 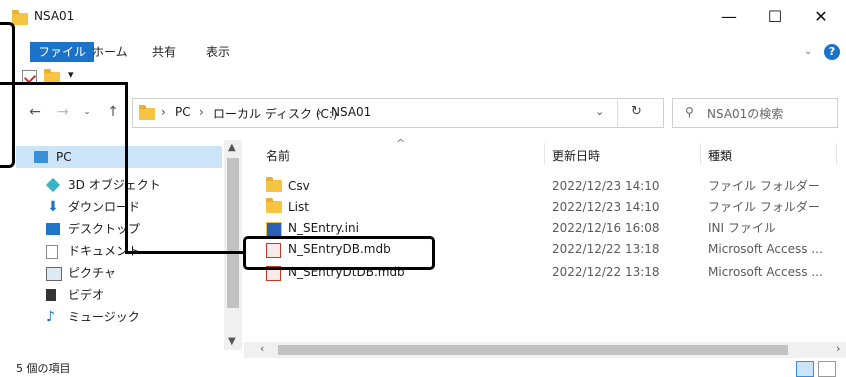 I want to click on breadcrumb-pc: PC, so click(x=183, y=112).